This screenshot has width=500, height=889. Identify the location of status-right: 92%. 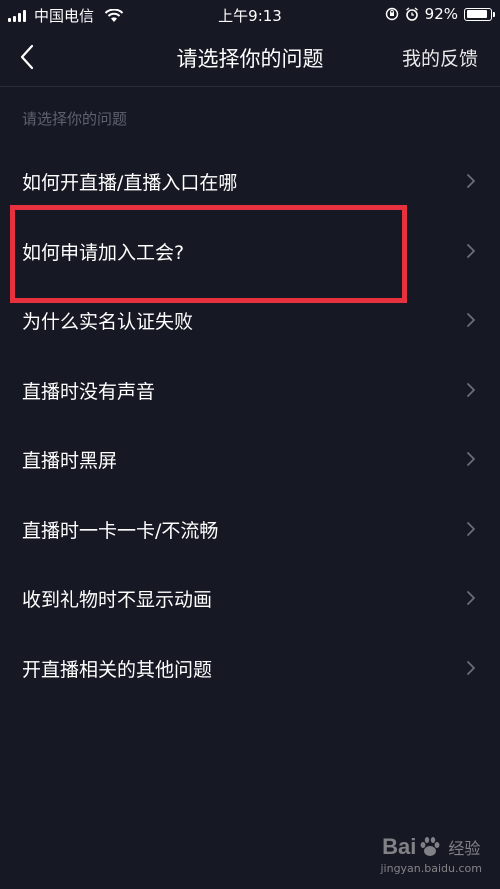
(440, 14).